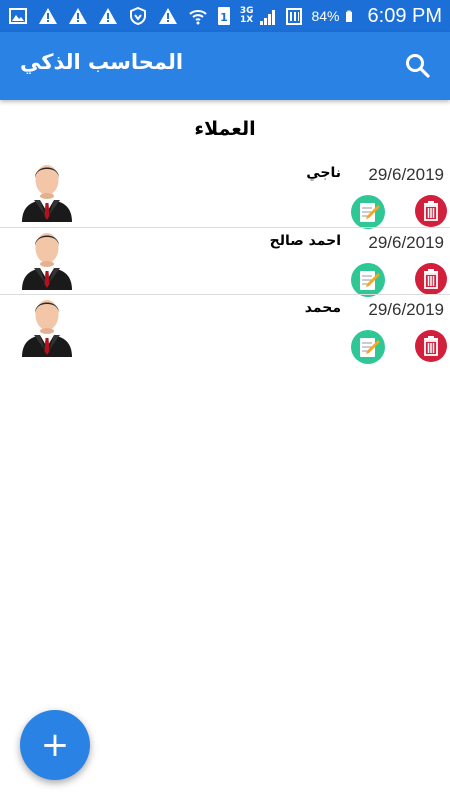 Image resolution: width=450 pixels, height=800 pixels. What do you see at coordinates (348, 16) in the screenshot?
I see `battery-icon` at bounding box center [348, 16].